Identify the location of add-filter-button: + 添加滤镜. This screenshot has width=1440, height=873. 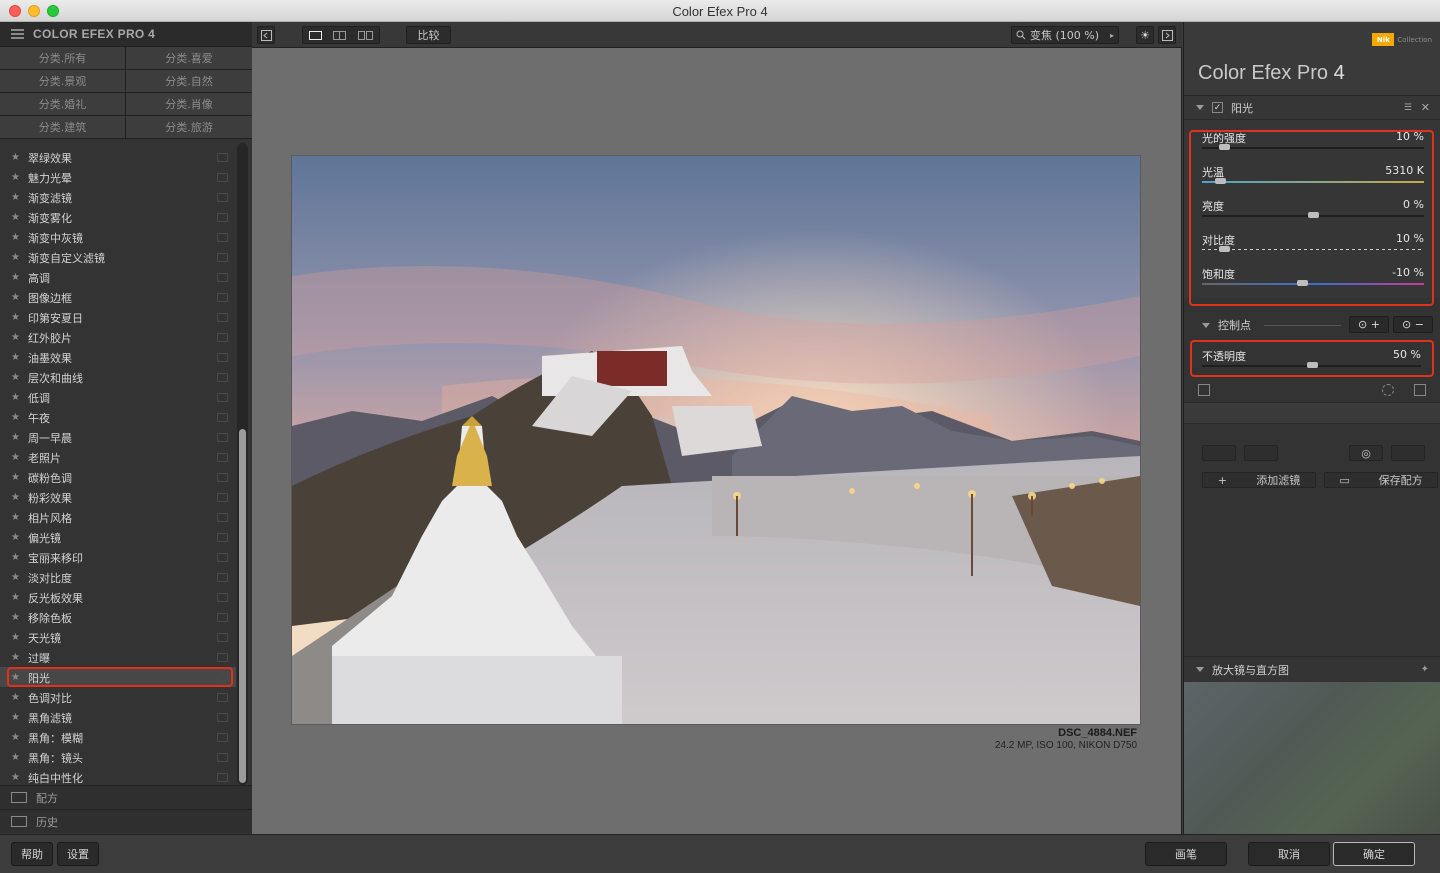
(1259, 480).